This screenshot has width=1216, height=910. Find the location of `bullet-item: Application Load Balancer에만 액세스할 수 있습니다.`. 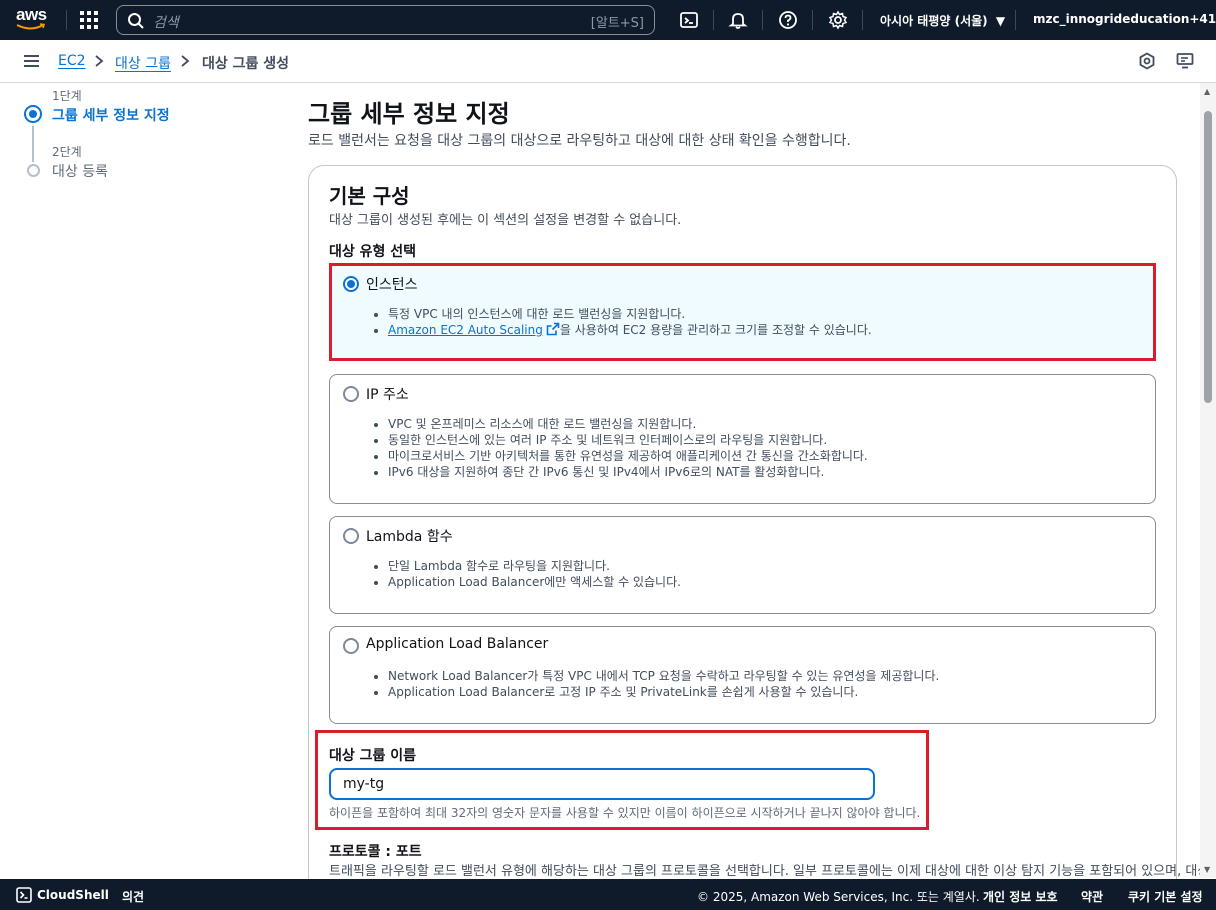

bullet-item: Application Load Balancer에만 액세스할 수 있습니다. is located at coordinates (534, 582).